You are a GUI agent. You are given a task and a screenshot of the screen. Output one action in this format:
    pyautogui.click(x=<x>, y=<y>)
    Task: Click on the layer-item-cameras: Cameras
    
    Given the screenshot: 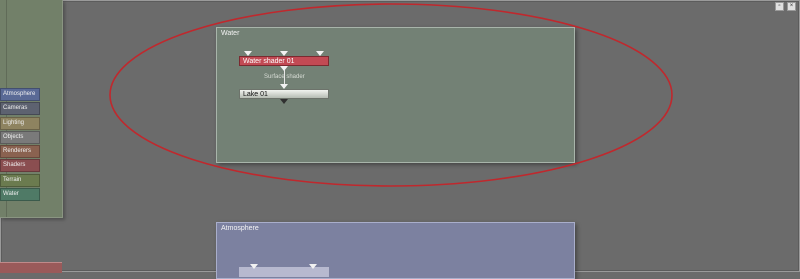 What is the action you would take?
    pyautogui.click(x=20, y=109)
    